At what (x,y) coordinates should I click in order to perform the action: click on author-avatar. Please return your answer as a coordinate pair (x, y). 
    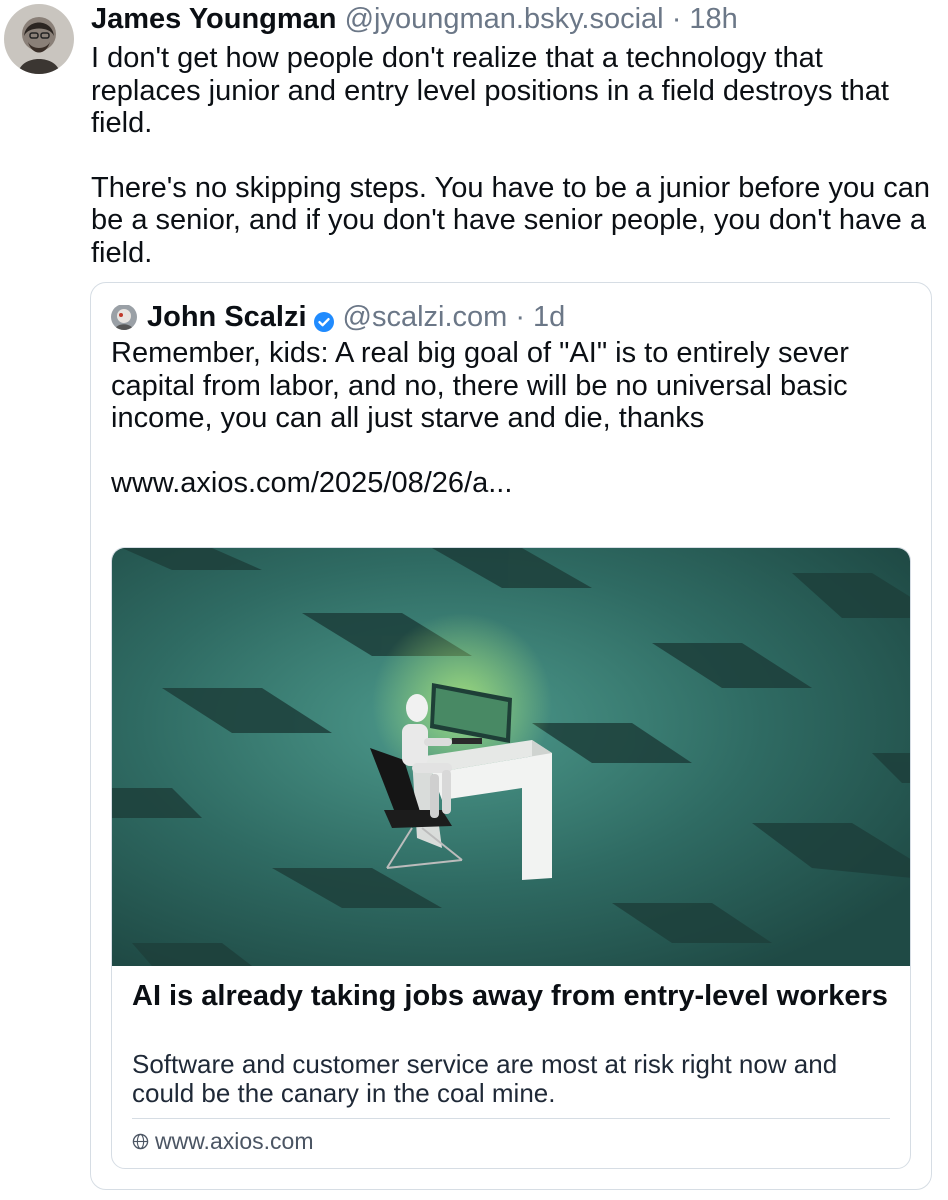
    Looking at the image, I should click on (39, 39).